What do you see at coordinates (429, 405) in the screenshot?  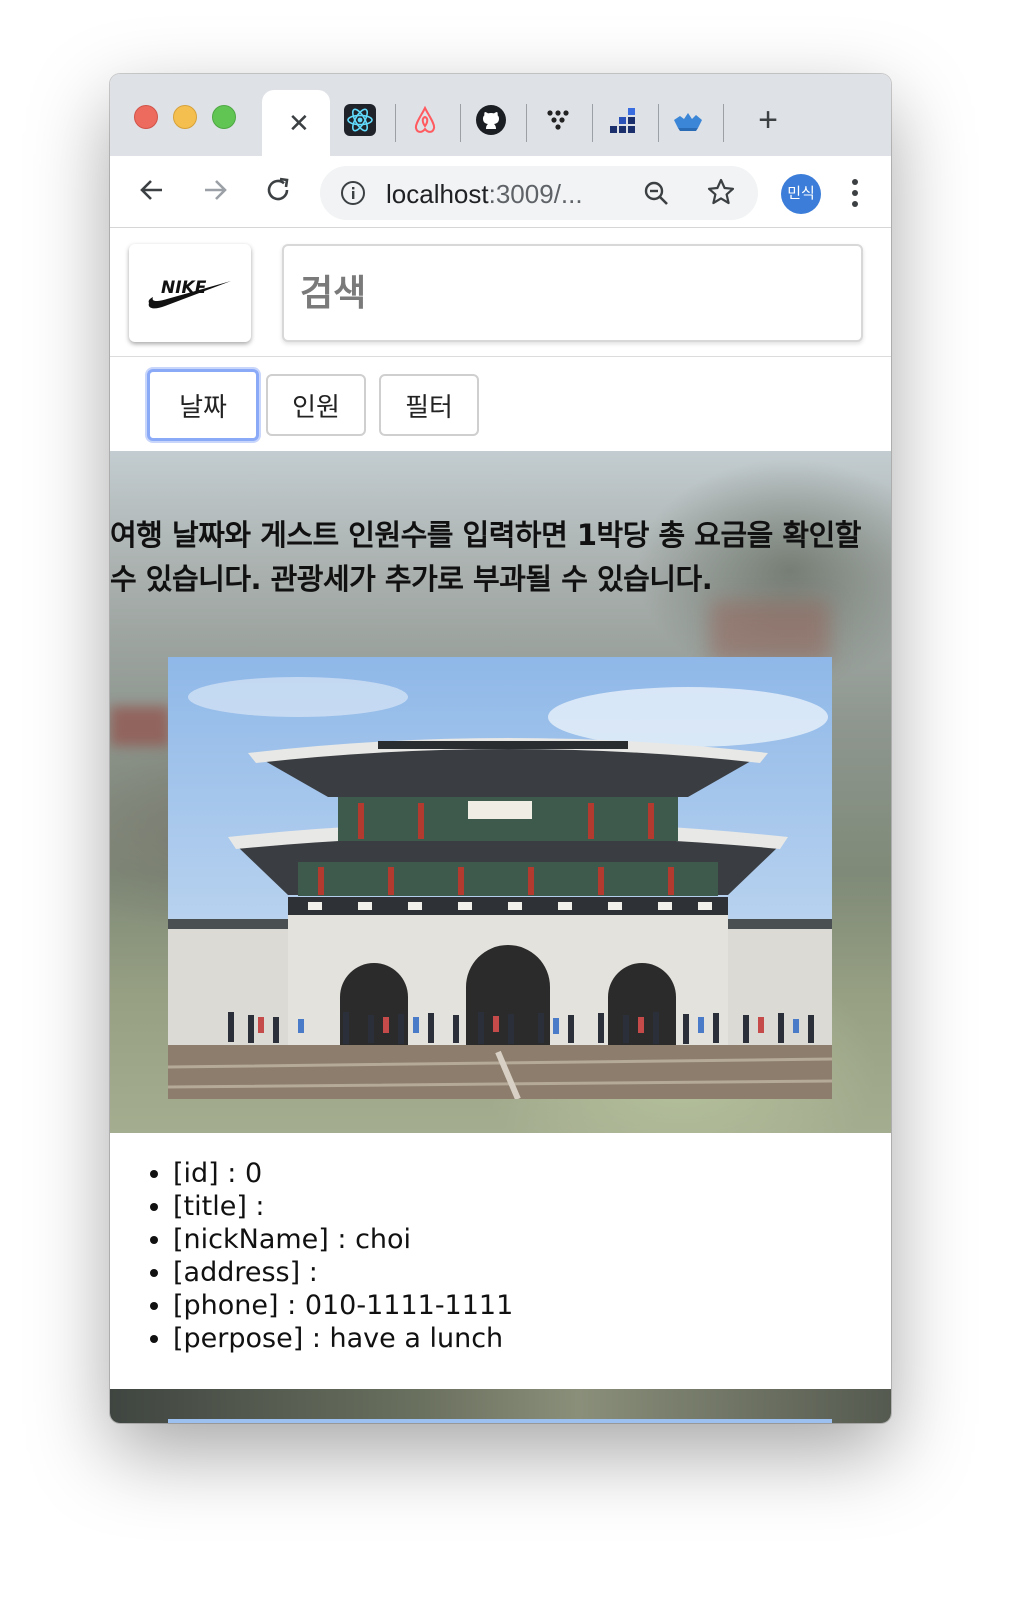 I see `filter-button: 필터` at bounding box center [429, 405].